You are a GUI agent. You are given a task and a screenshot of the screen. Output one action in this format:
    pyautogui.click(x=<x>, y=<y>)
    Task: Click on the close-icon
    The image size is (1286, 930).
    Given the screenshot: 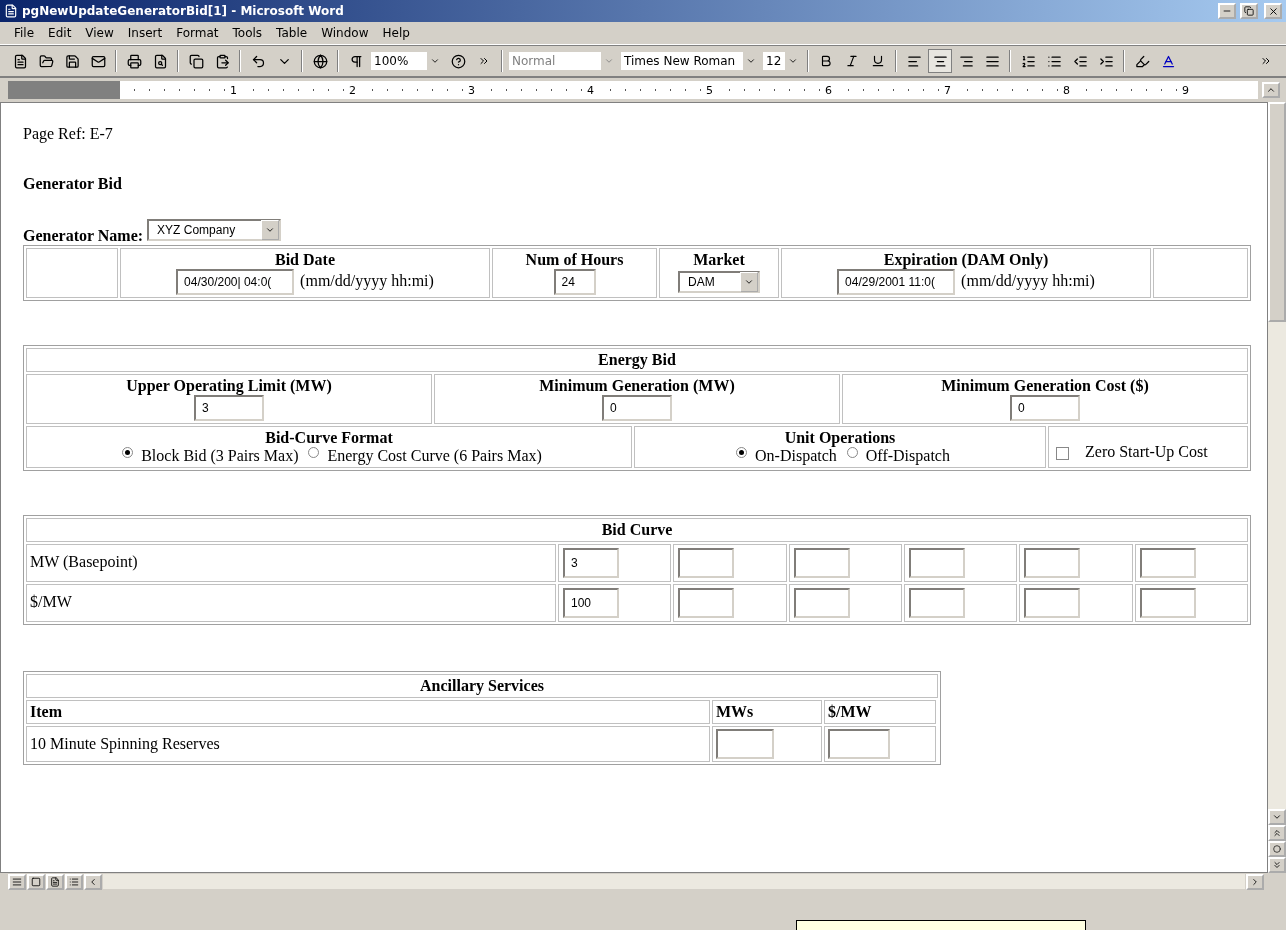 What is the action you would take?
    pyautogui.click(x=1273, y=11)
    